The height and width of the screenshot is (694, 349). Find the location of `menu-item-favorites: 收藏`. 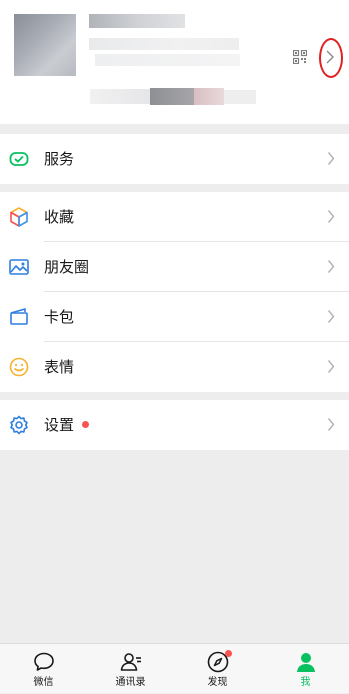

menu-item-favorites: 收藏 is located at coordinates (174, 217).